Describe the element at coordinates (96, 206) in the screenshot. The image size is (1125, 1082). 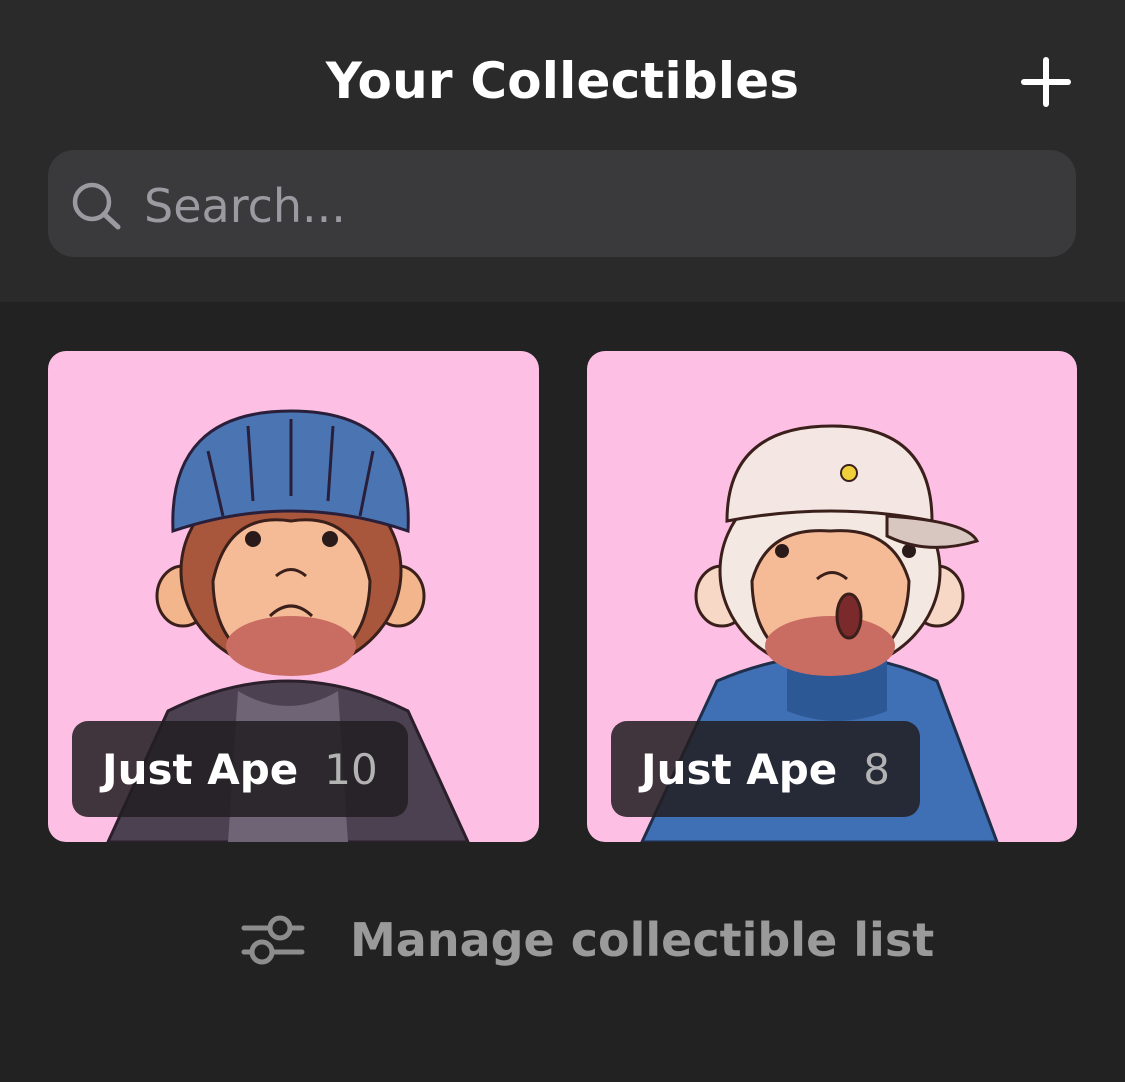
I see `search-icon` at that location.